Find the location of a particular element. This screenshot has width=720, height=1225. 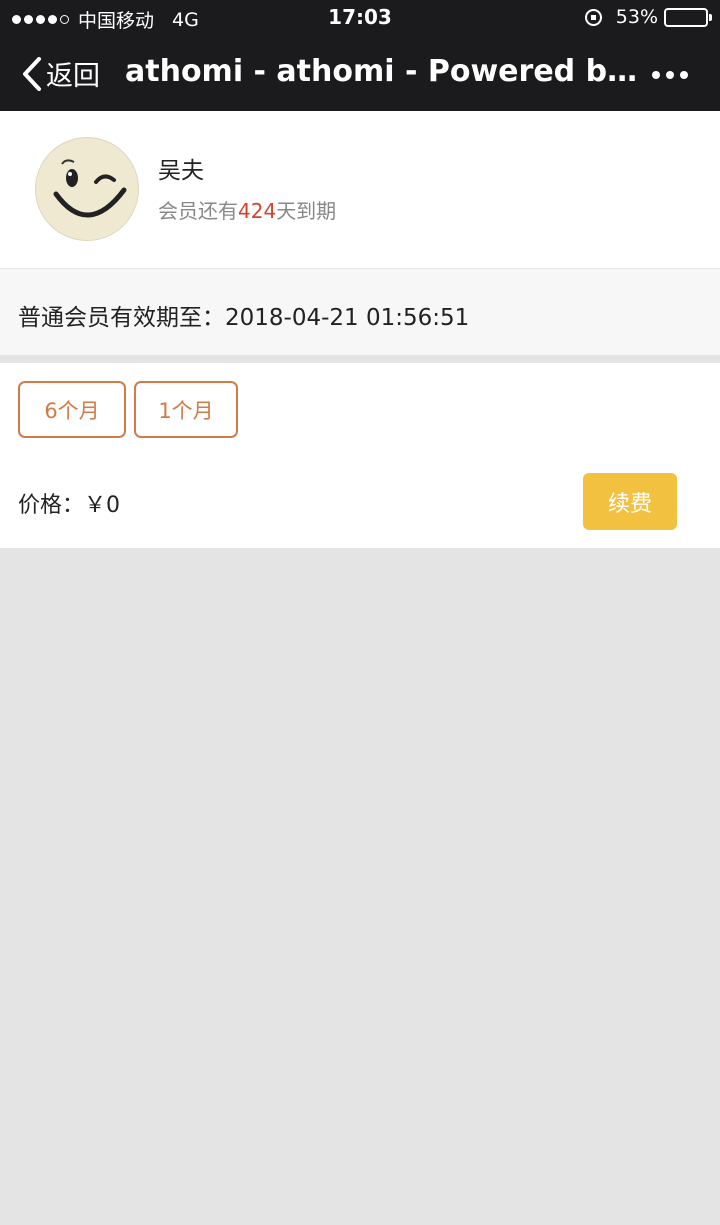

status-right: 53% is located at coordinates (648, 17).